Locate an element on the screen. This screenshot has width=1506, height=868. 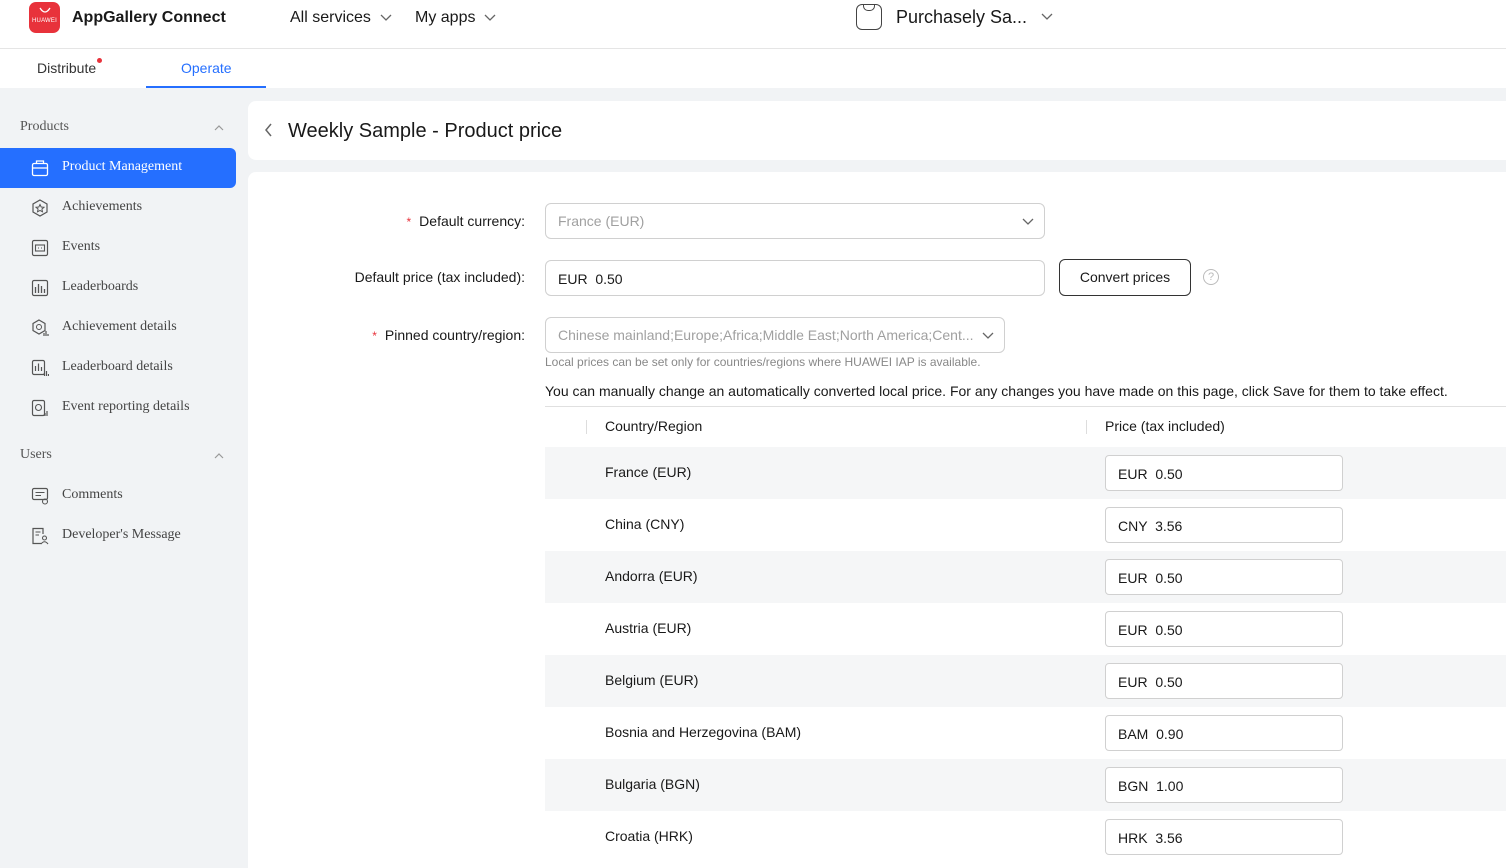
country-cell: Bulgaria (BGN) is located at coordinates (652, 784).